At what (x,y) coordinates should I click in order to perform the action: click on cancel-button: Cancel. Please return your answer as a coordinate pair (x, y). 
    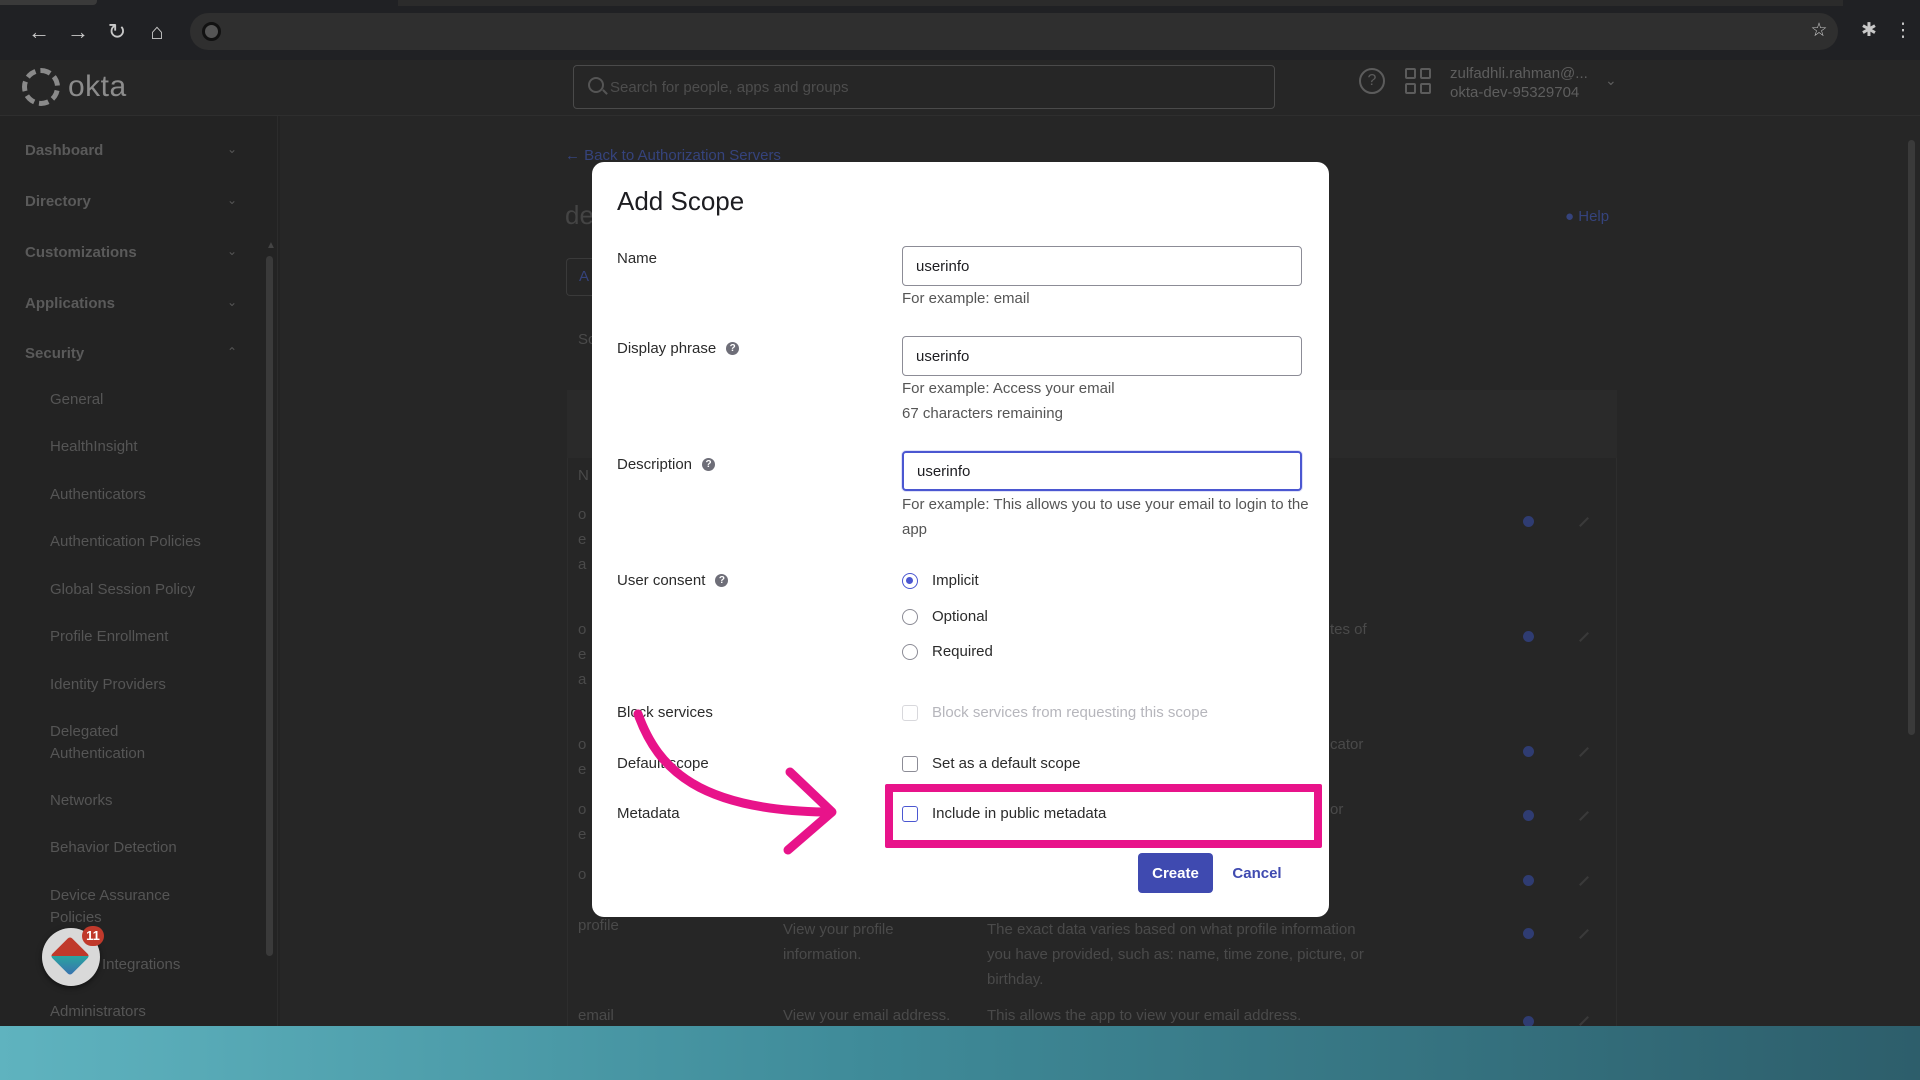
    Looking at the image, I should click on (1257, 873).